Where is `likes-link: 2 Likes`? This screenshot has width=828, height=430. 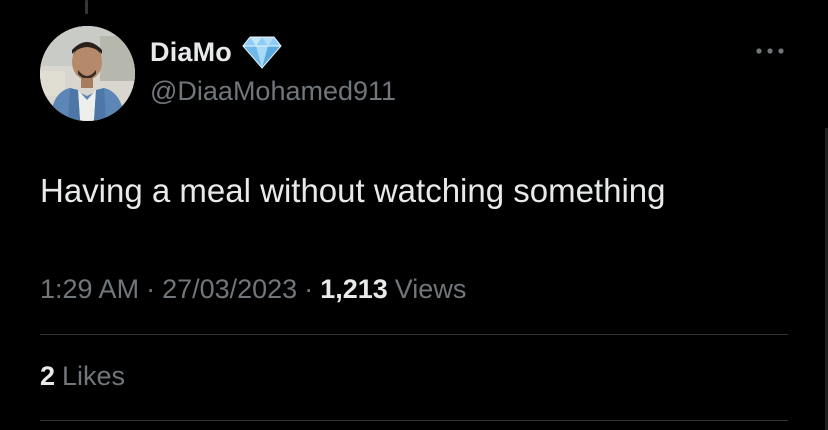
likes-link: 2 Likes is located at coordinates (82, 376).